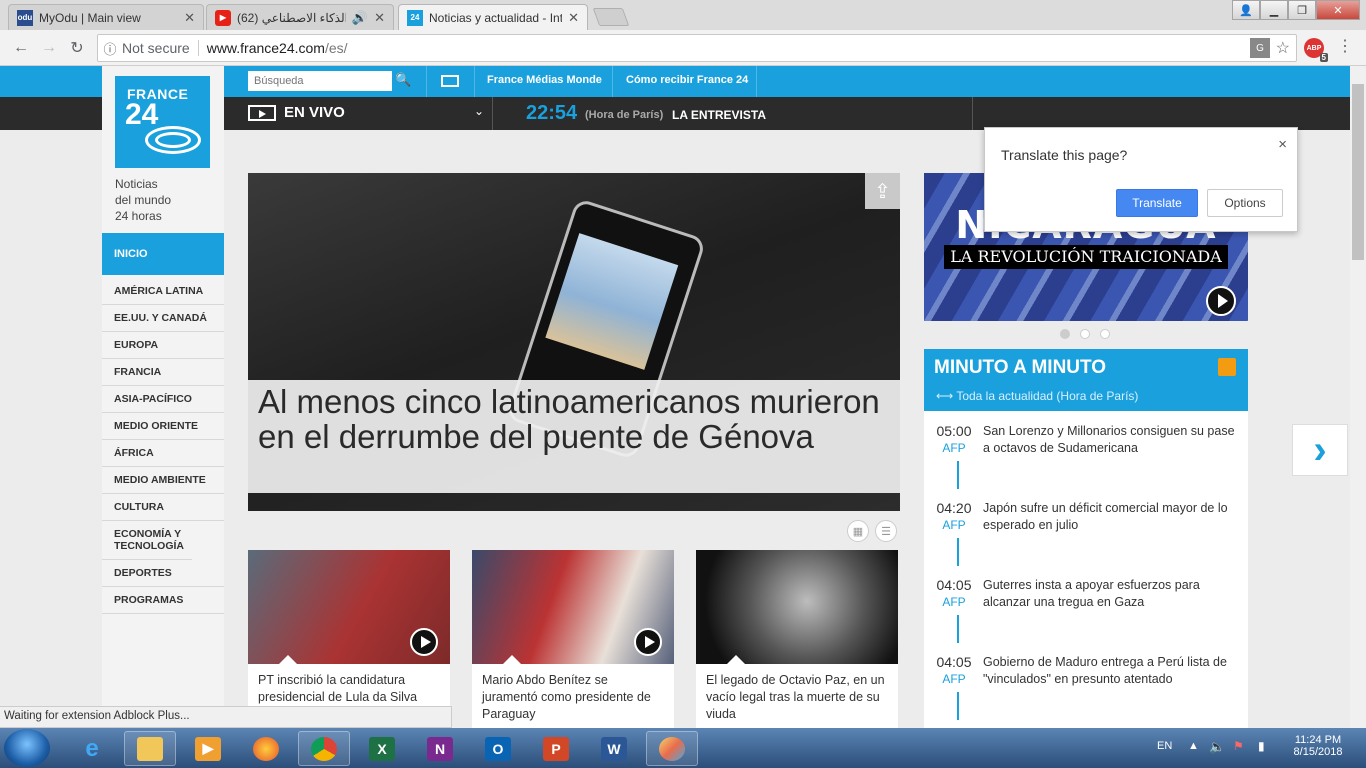 This screenshot has height=768, width=1366. Describe the element at coordinates (1157, 203) in the screenshot. I see `translate-button: Translate` at that location.